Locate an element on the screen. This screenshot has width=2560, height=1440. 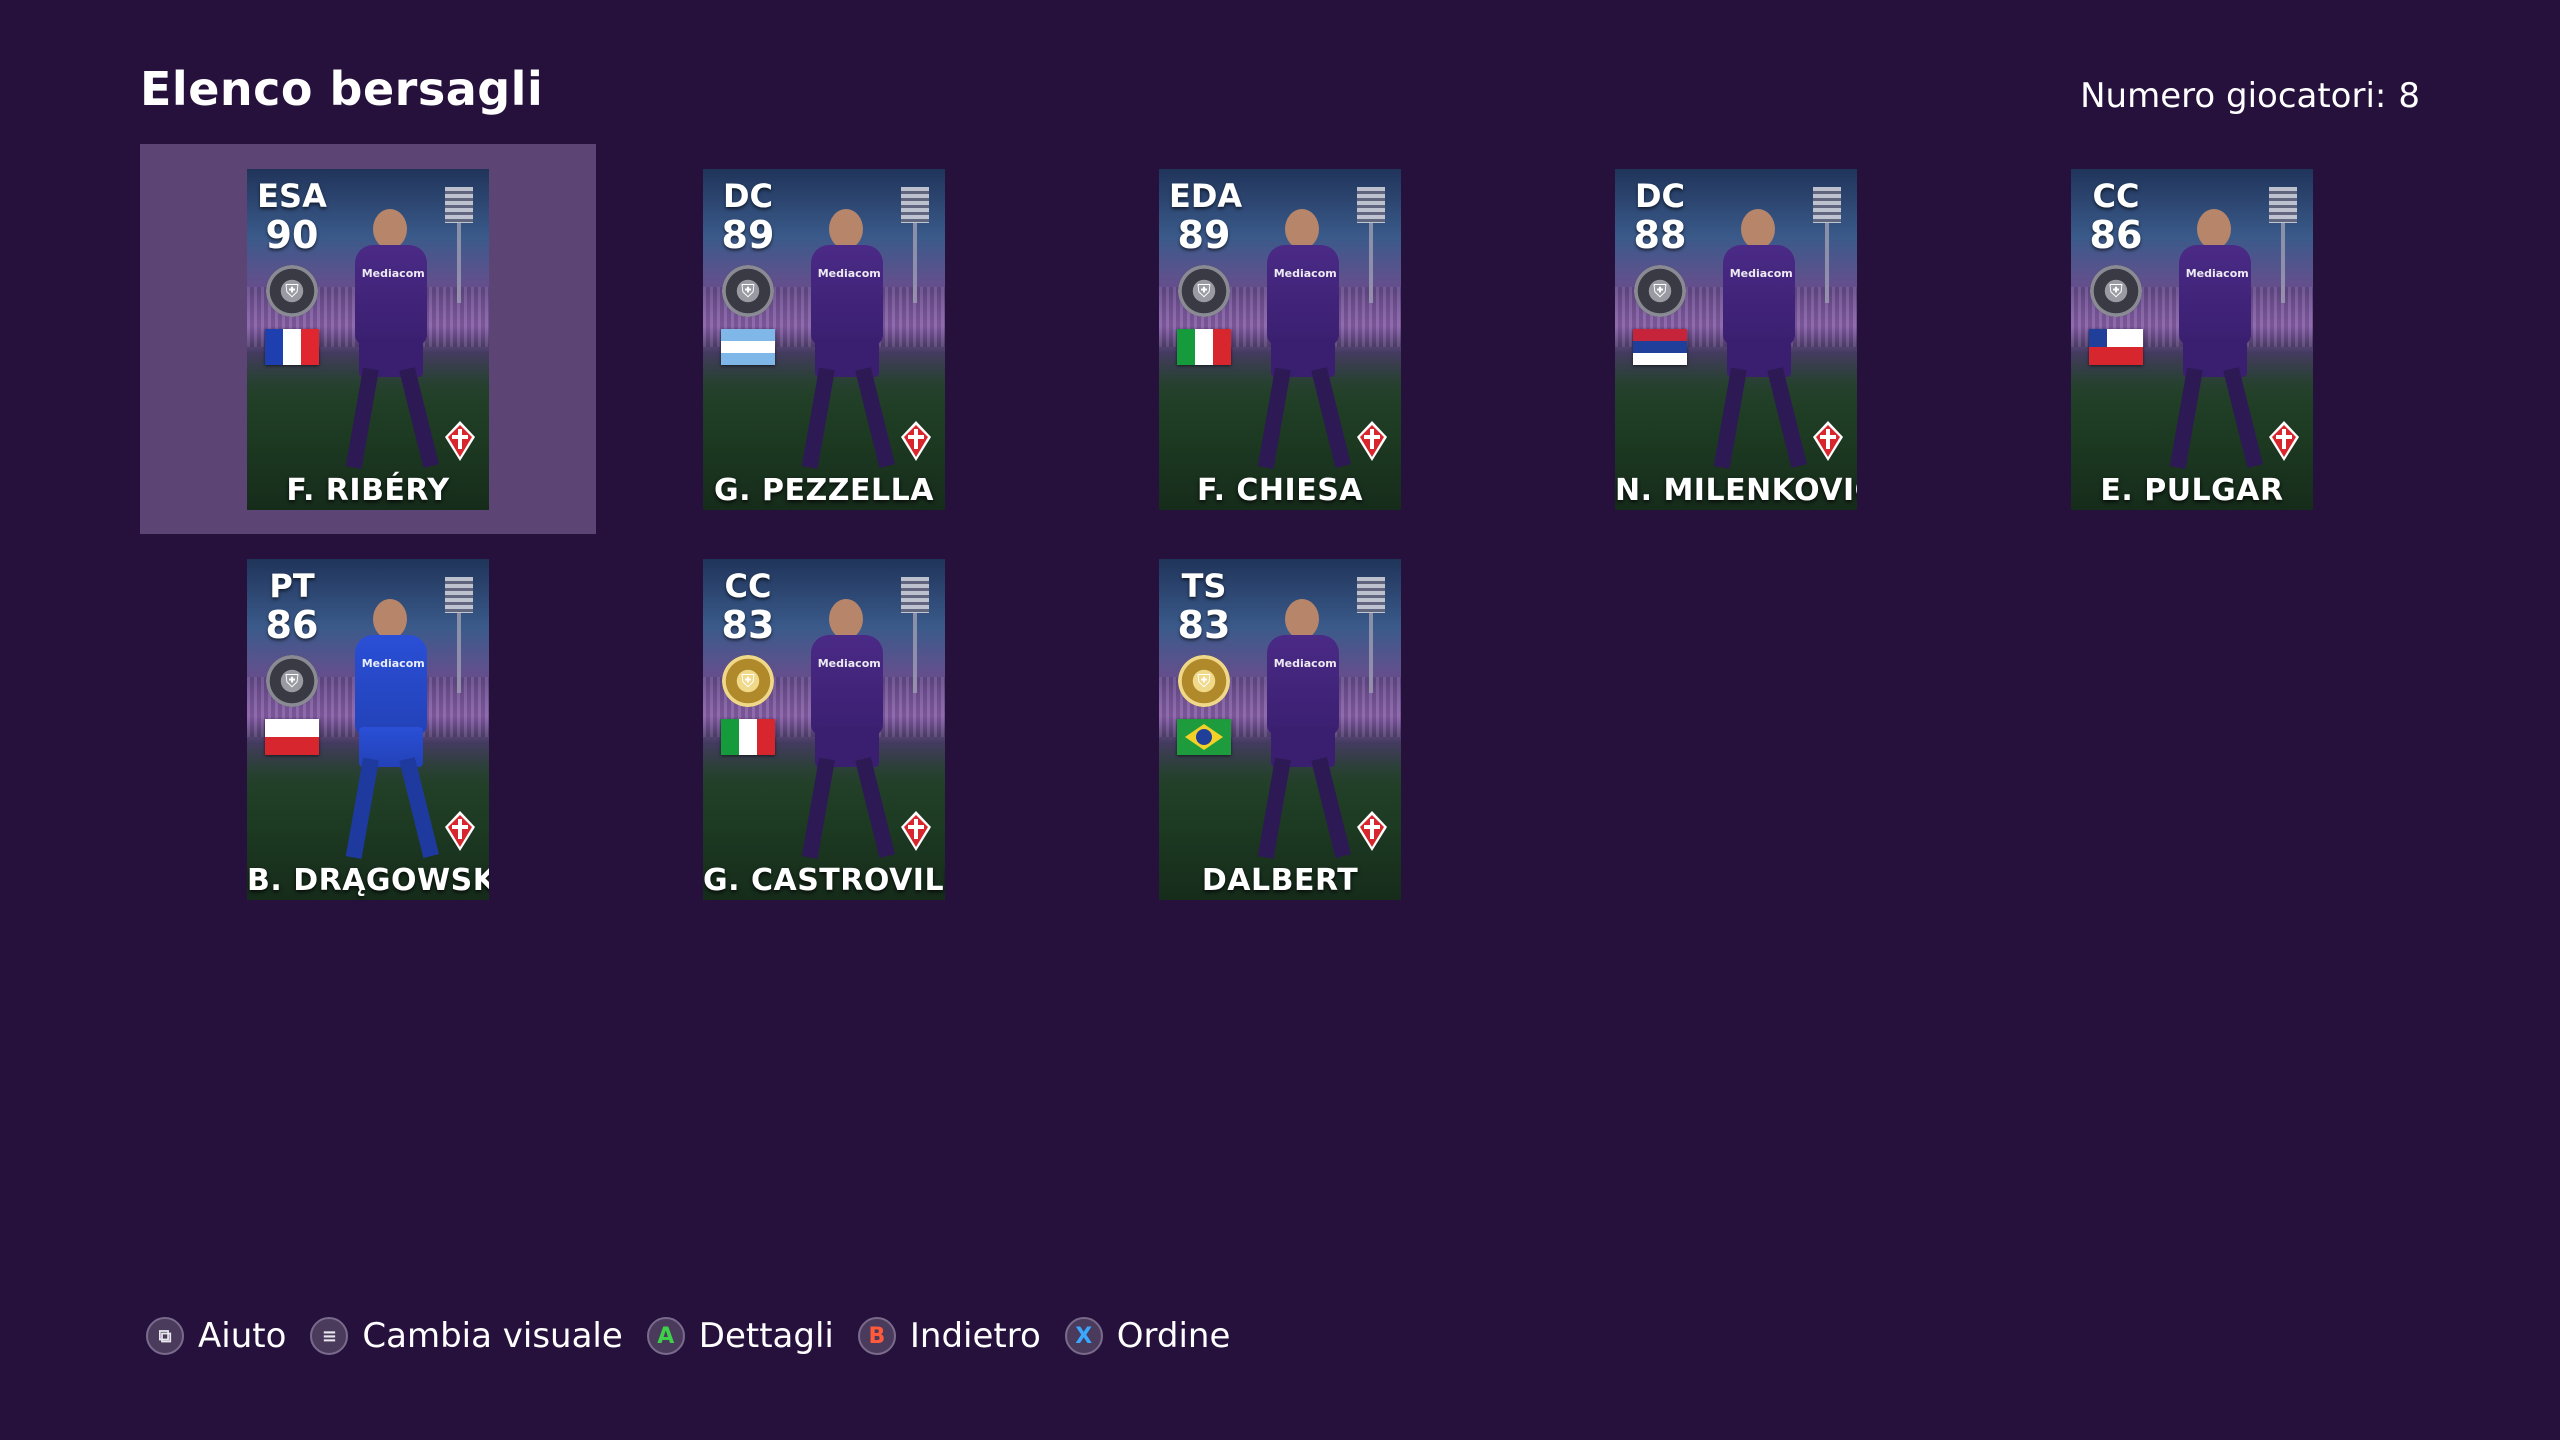
player-card: Mediacom TS 83 ⛨ DALBERT is located at coordinates (1280, 729).